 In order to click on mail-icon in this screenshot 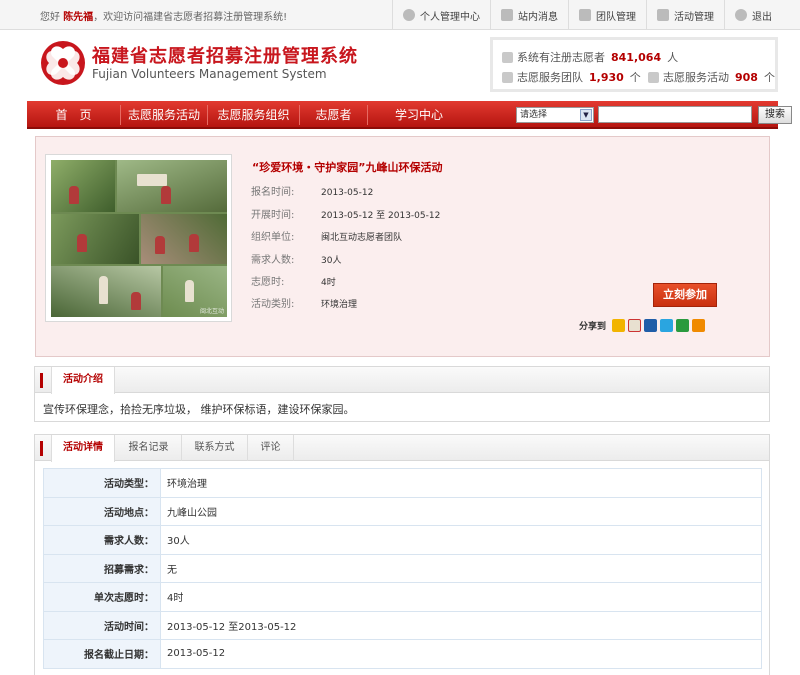, I will do `click(507, 15)`.